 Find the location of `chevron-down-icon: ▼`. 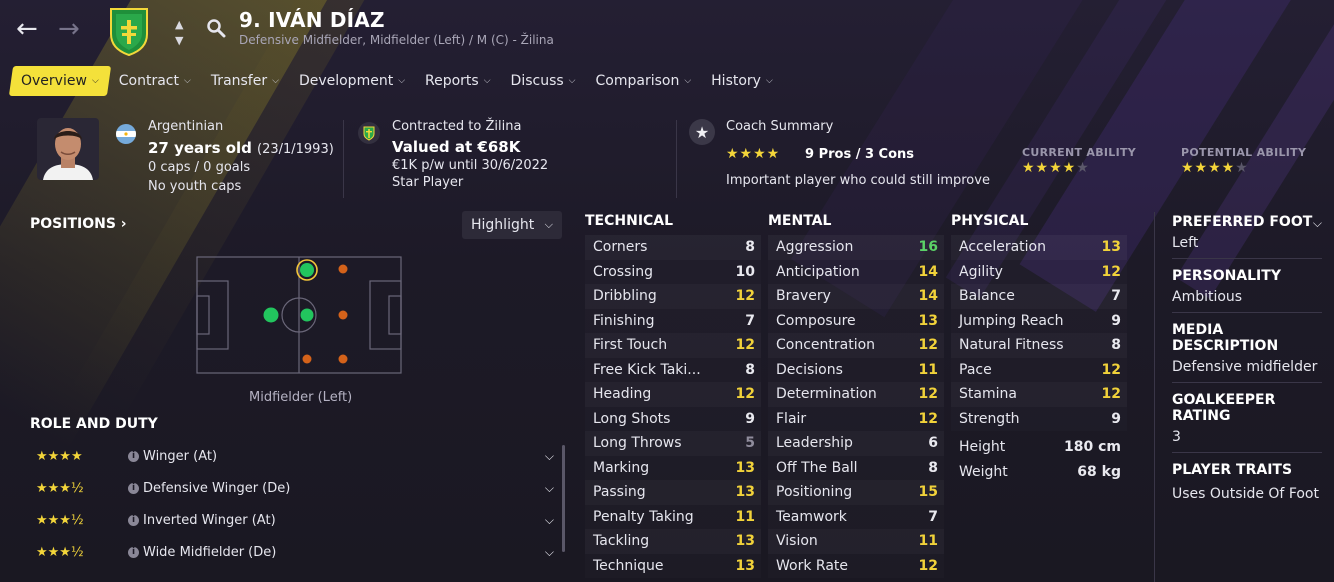

chevron-down-icon: ▼ is located at coordinates (179, 40).